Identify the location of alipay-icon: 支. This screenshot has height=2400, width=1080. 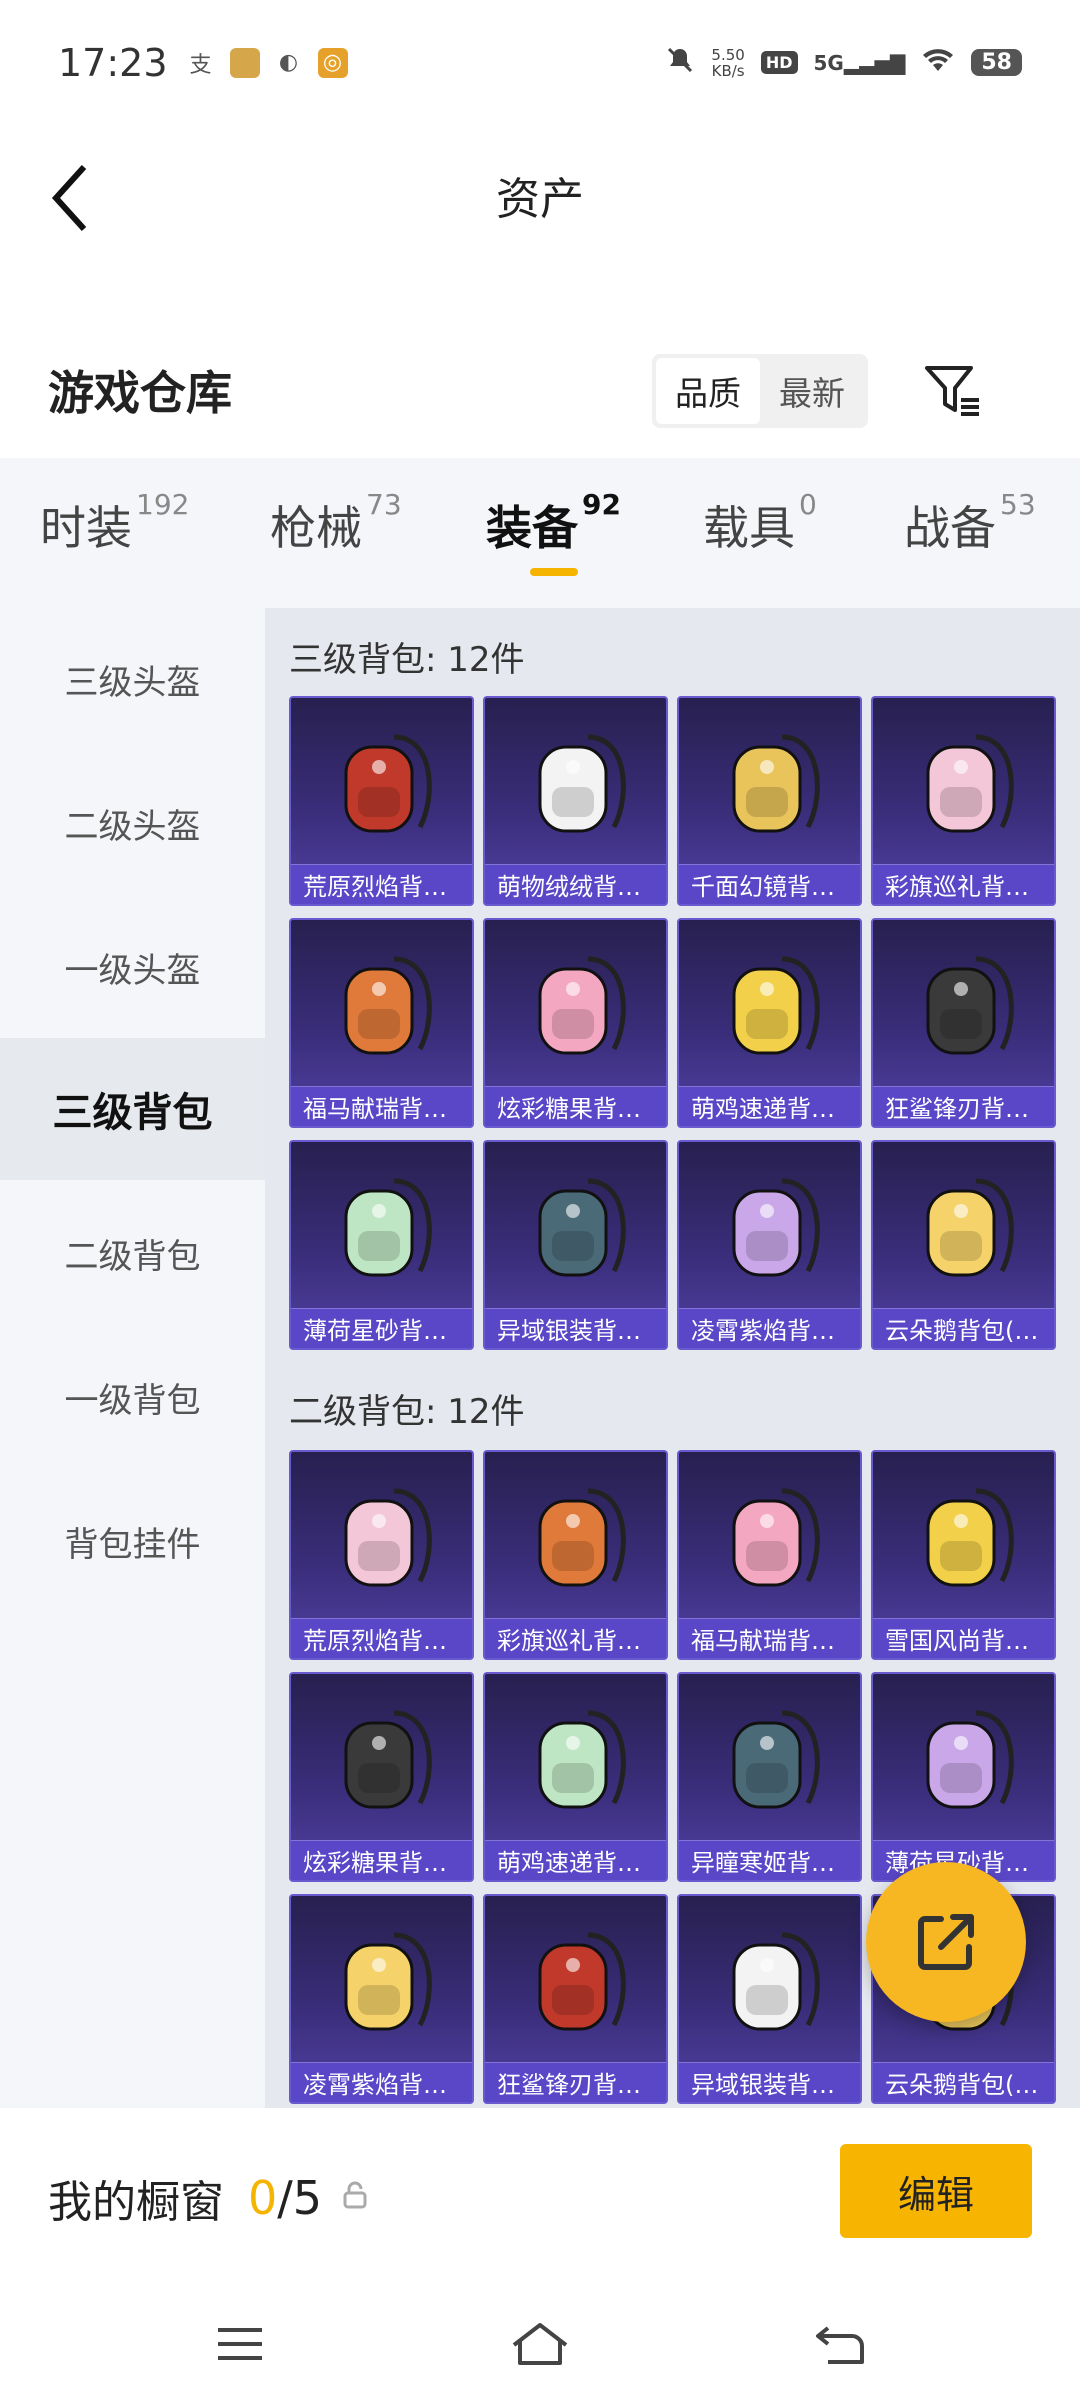
(200, 65).